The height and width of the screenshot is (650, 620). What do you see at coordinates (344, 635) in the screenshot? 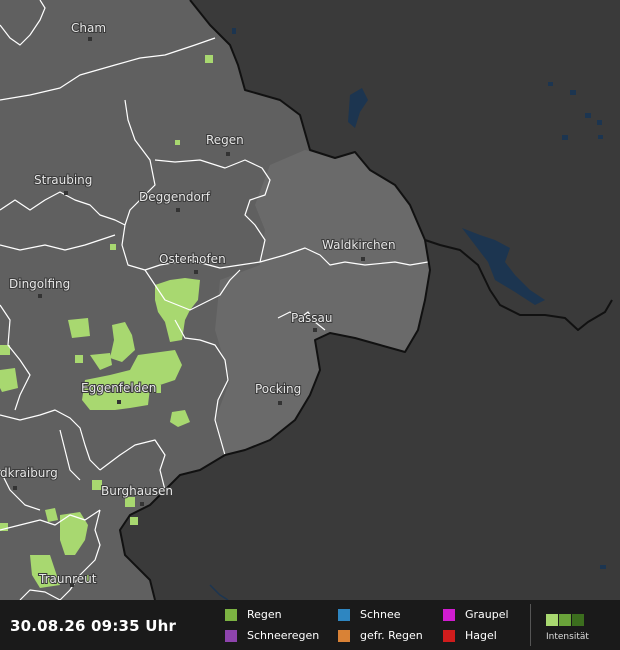
I see `legend-swatch-gefr-regen` at bounding box center [344, 635].